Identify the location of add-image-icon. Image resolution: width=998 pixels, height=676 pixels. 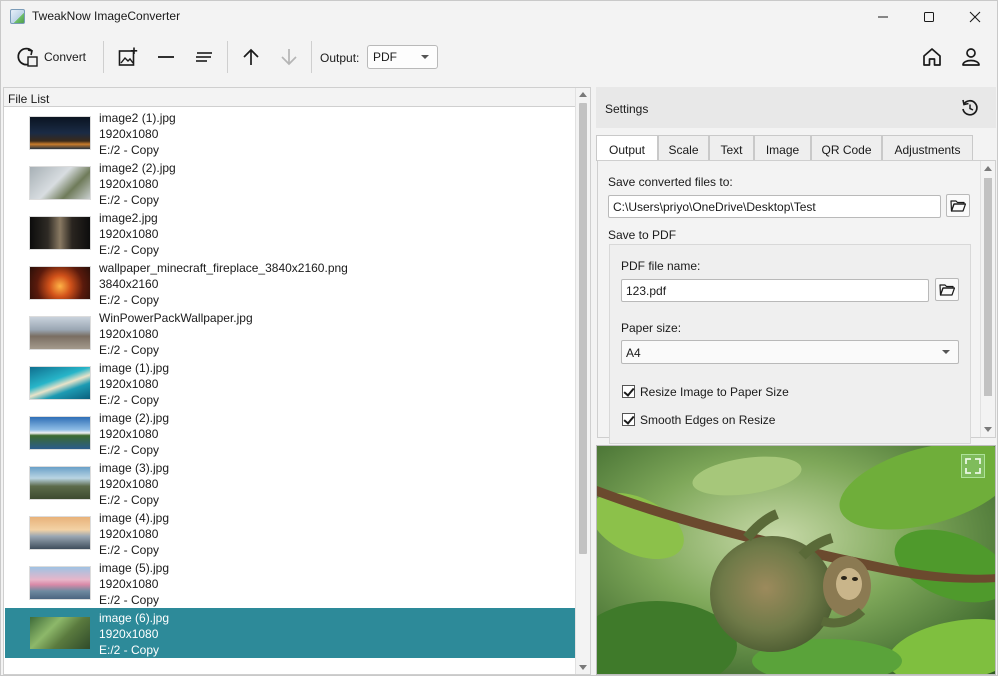
(128, 56).